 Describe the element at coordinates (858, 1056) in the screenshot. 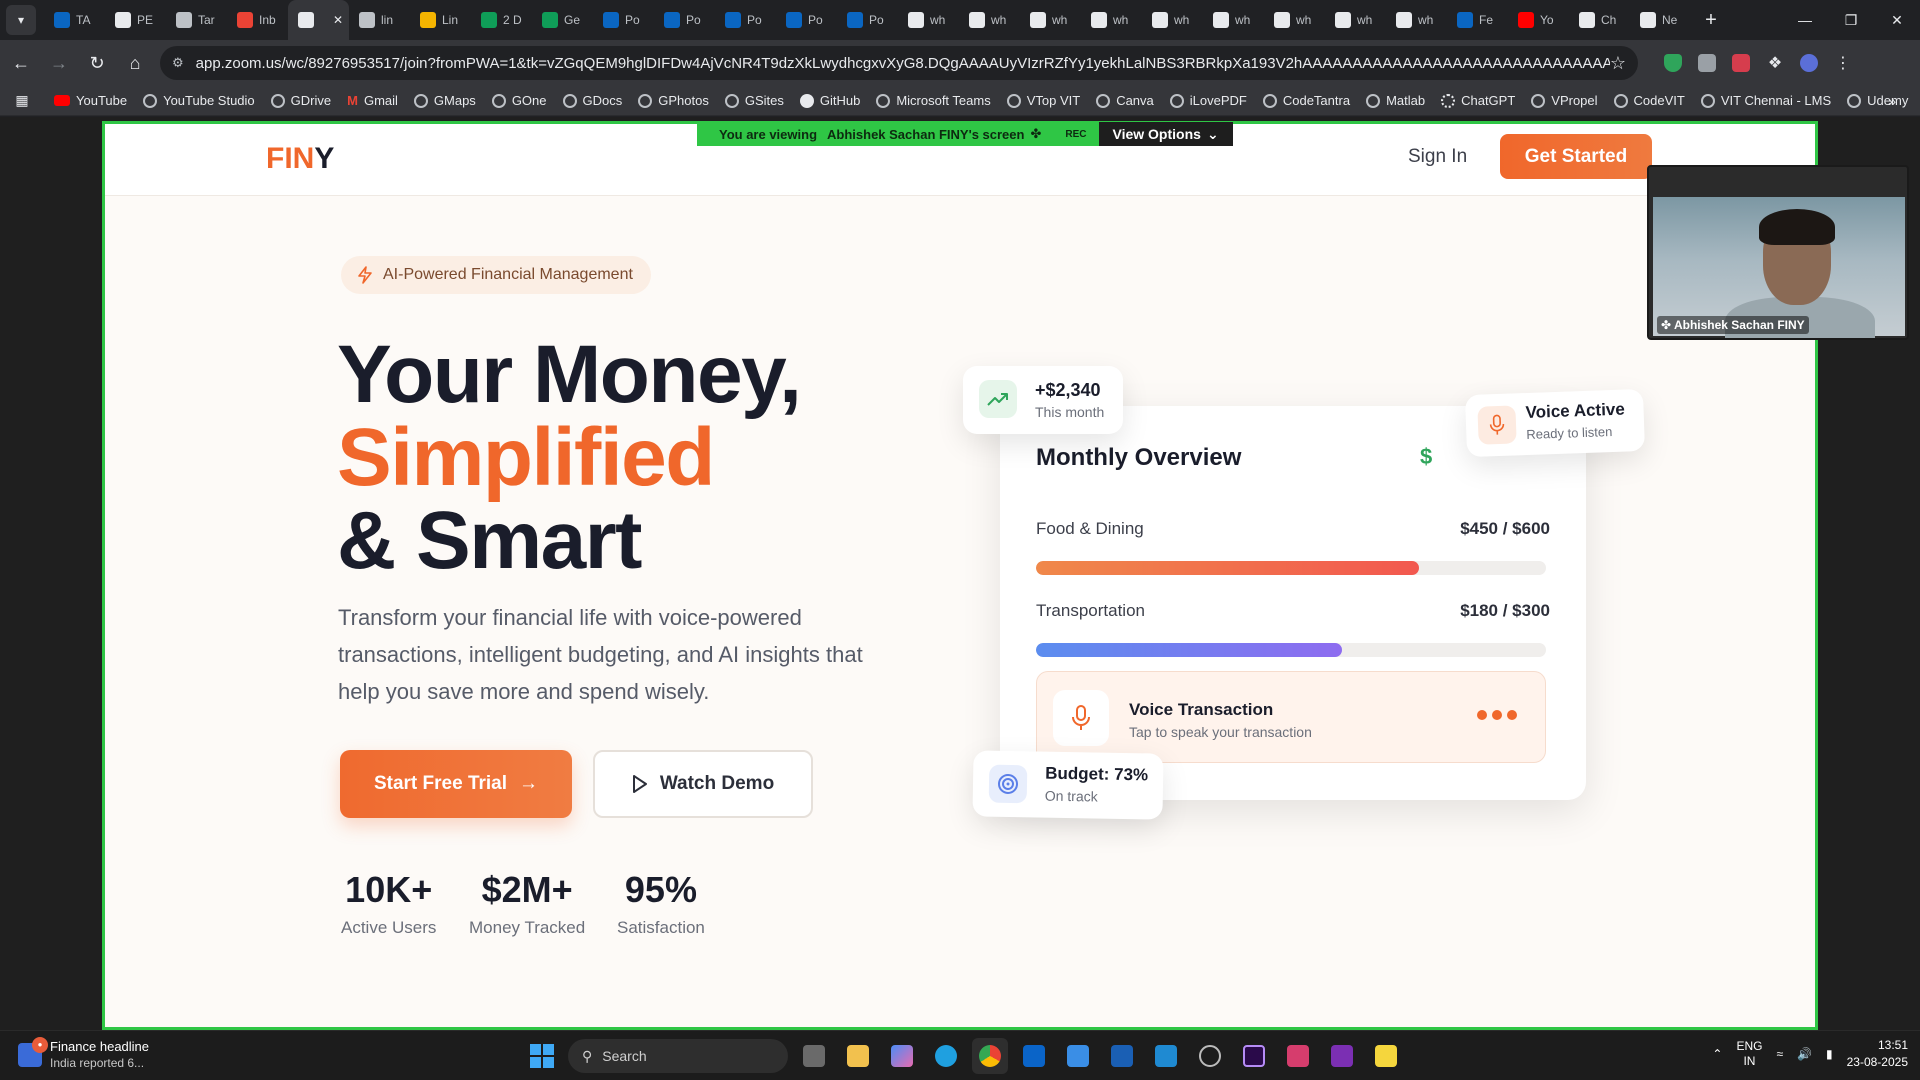

I see `file-explorer-icon` at that location.